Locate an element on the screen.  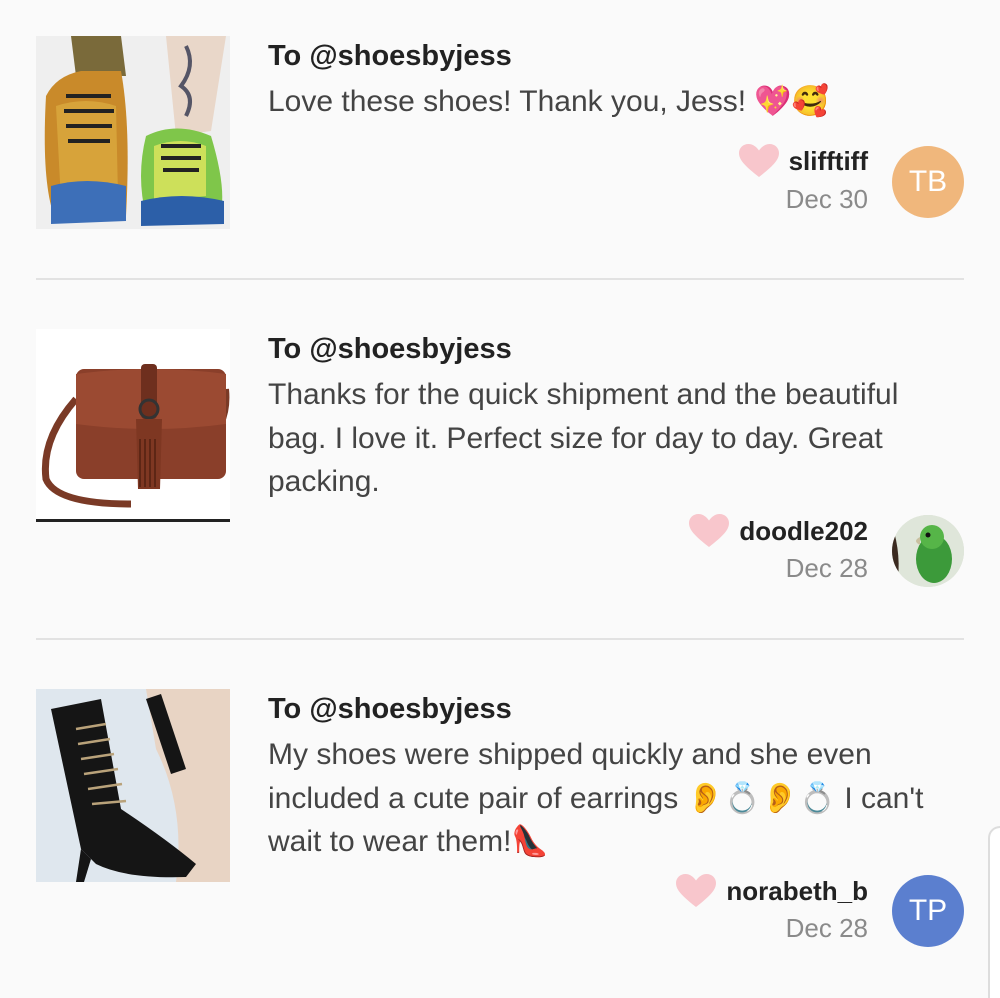
reviewer-row: doodle202 is located at coordinates (778, 531).